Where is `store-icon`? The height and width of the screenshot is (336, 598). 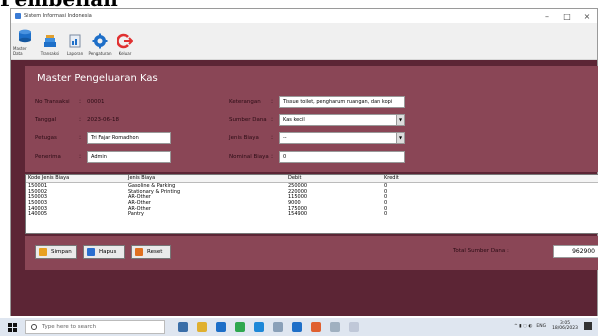
store-icon is located at coordinates (221, 327).